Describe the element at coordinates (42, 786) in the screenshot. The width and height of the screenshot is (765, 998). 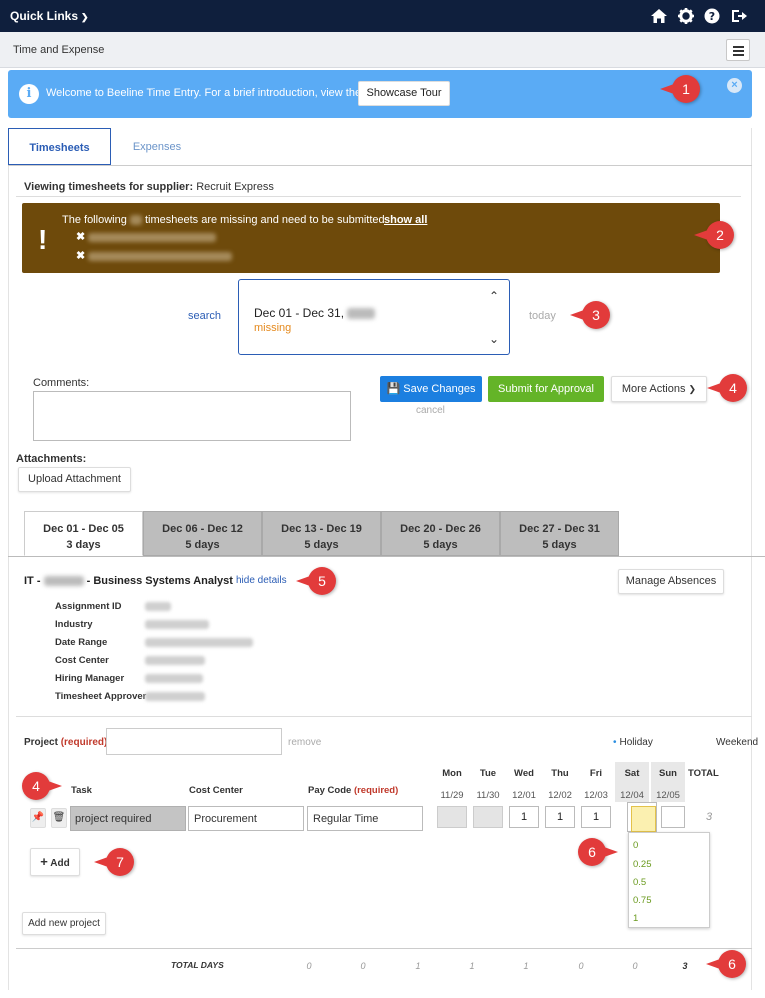
I see `callout-badge: 4` at that location.